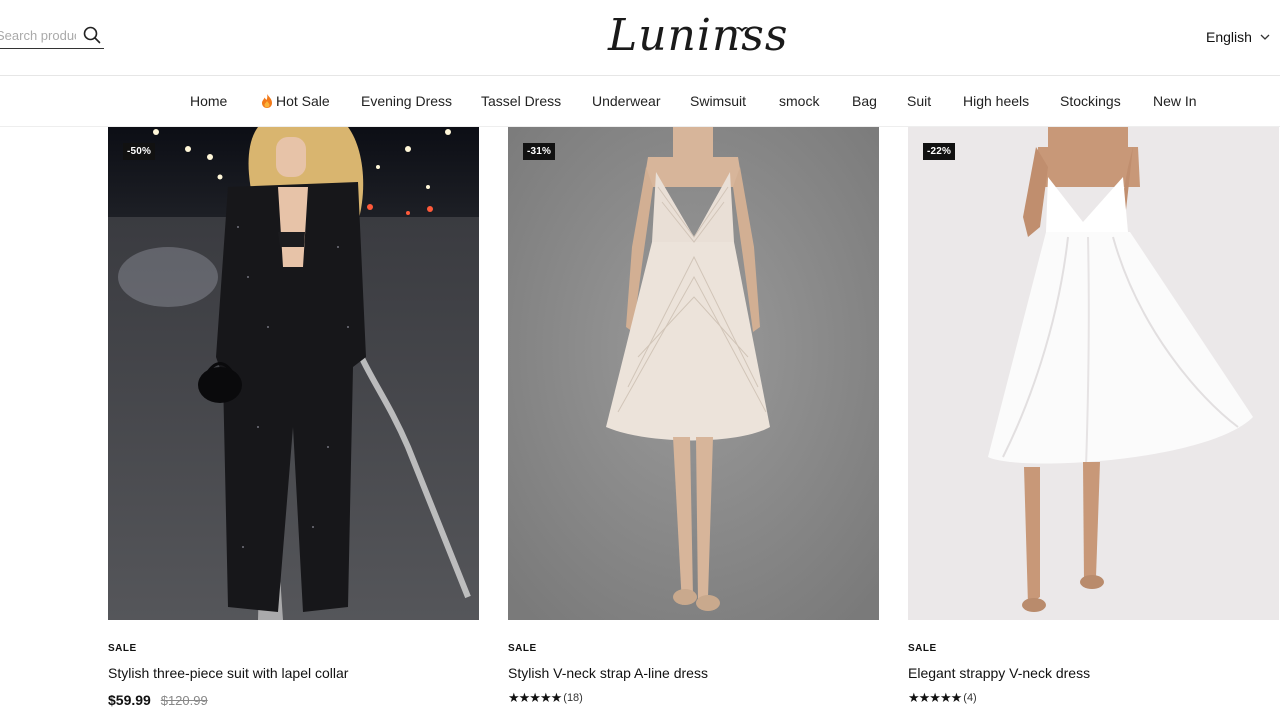 The height and width of the screenshot is (720, 1280). What do you see at coordinates (626, 101) in the screenshot?
I see `nav-item-underwear: Underwear` at bounding box center [626, 101].